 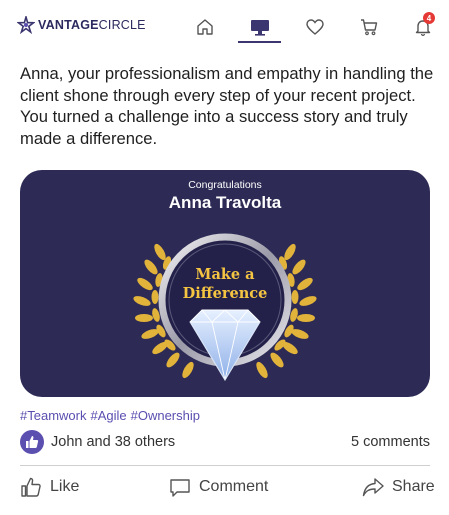 What do you see at coordinates (165, 415) in the screenshot?
I see `hashtag-link: #Ownership` at bounding box center [165, 415].